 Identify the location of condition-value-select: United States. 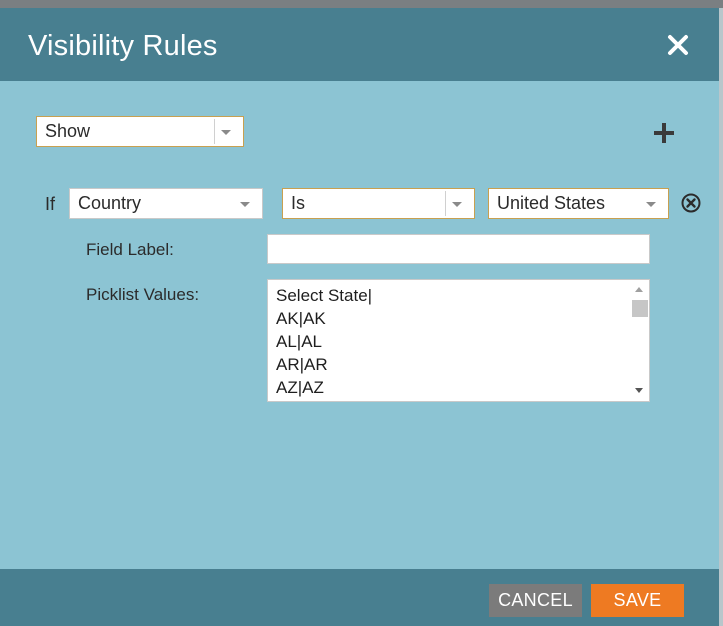
(578, 203).